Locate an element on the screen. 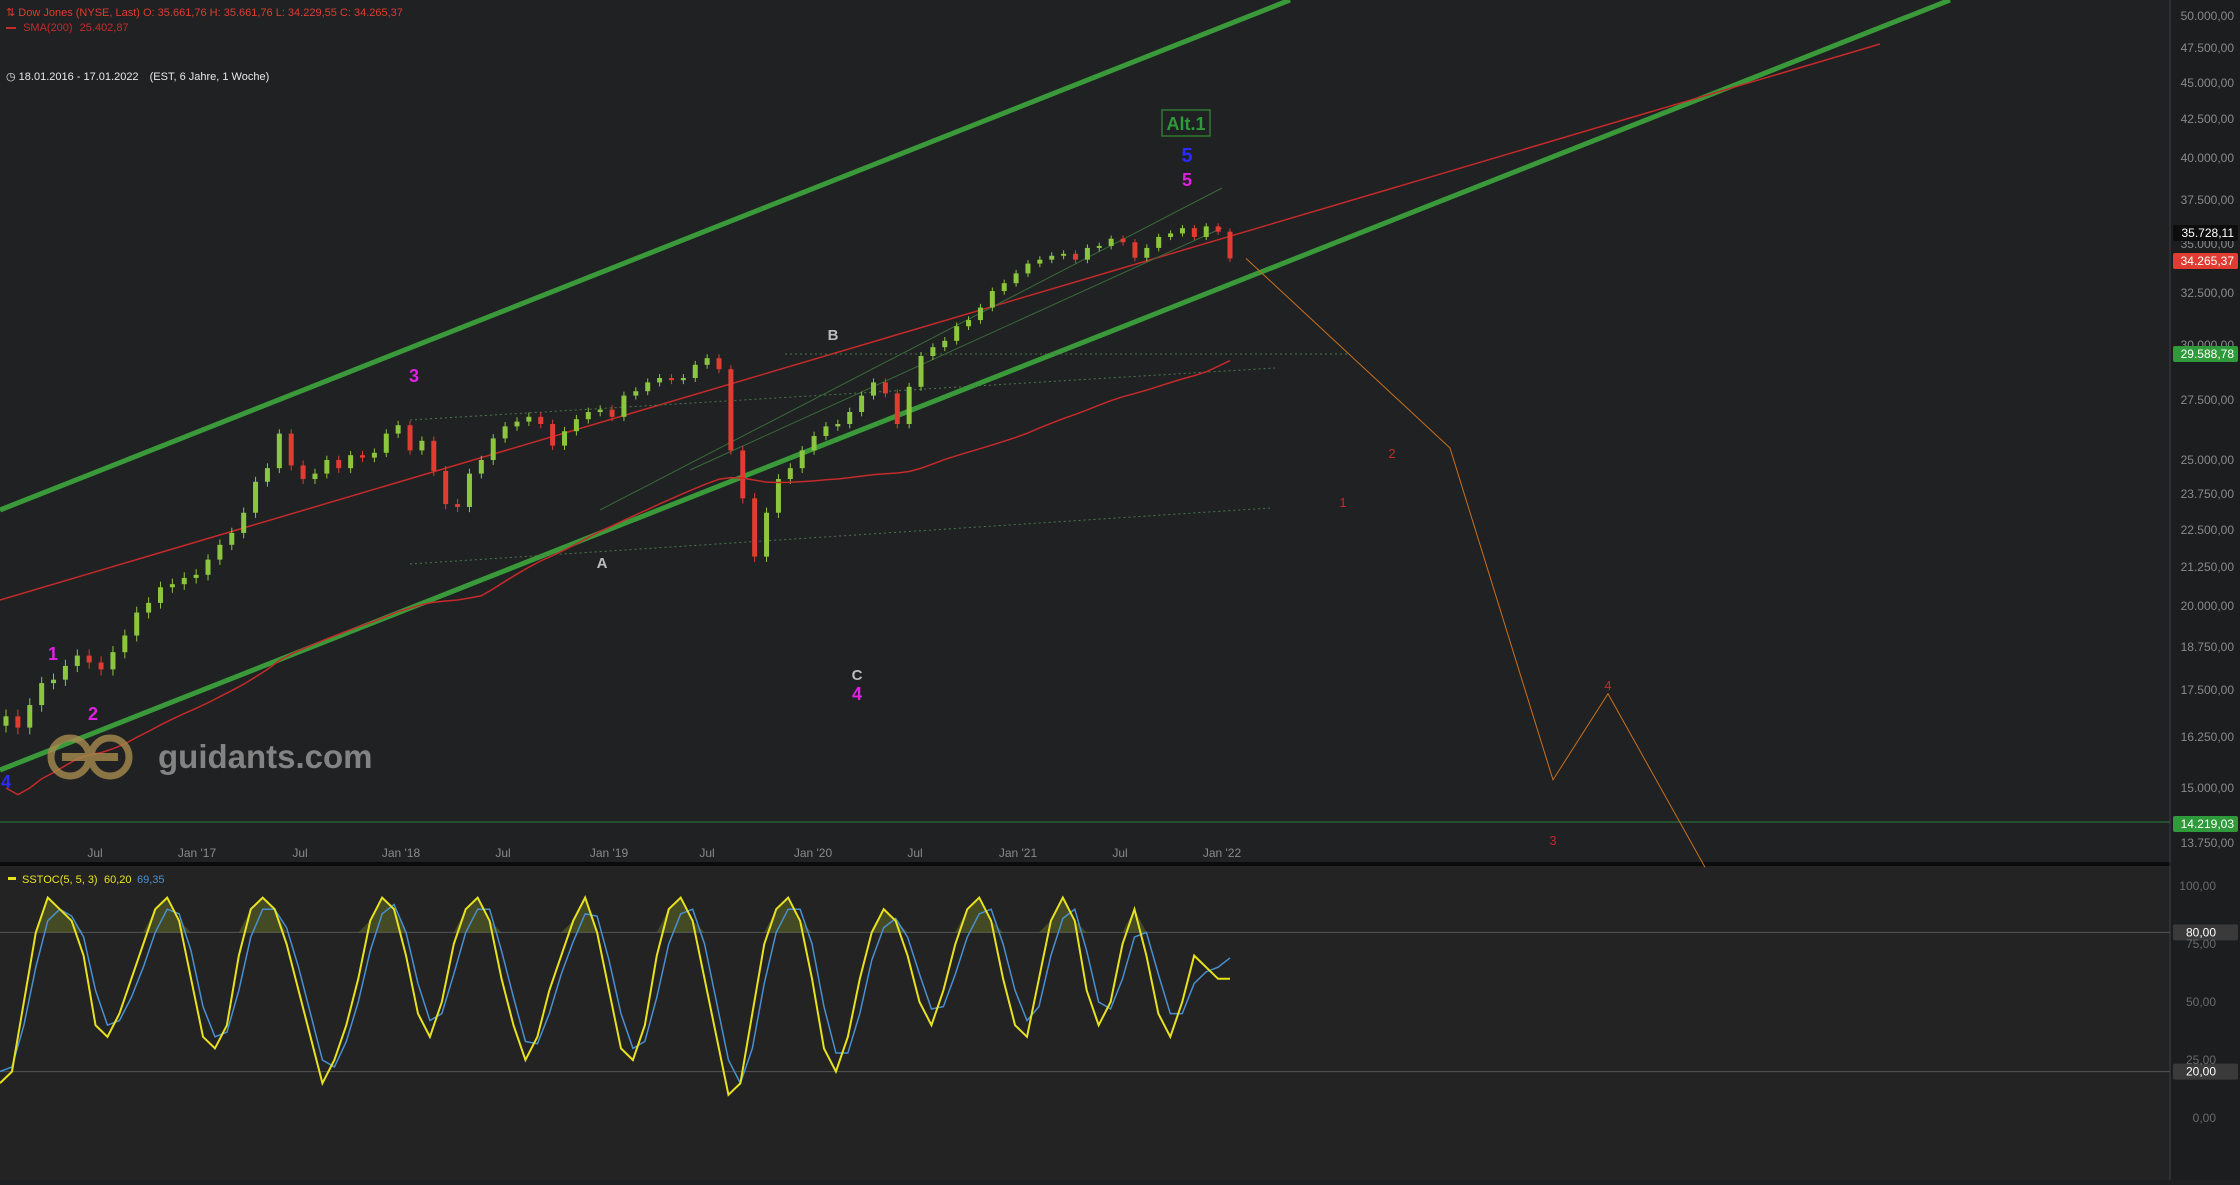 The image size is (2240, 1185). range-info: (EST, 6 Jahre, 1 Woche) is located at coordinates (209, 77).